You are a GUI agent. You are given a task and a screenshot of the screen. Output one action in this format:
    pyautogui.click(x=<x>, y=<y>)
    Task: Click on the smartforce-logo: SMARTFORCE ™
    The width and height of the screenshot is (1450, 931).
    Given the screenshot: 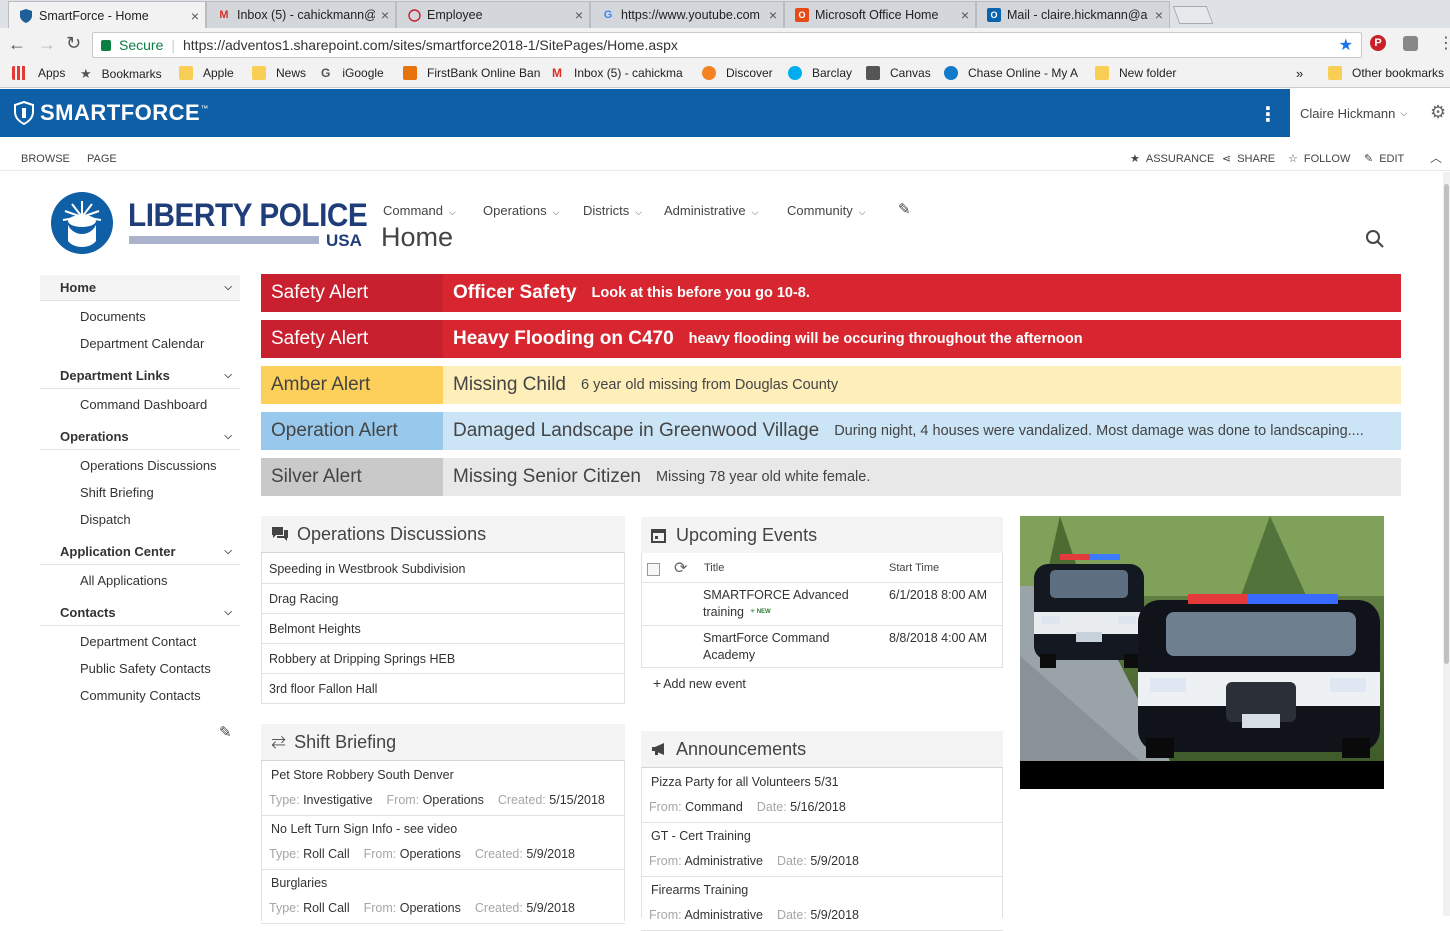 What is the action you would take?
    pyautogui.click(x=111, y=113)
    